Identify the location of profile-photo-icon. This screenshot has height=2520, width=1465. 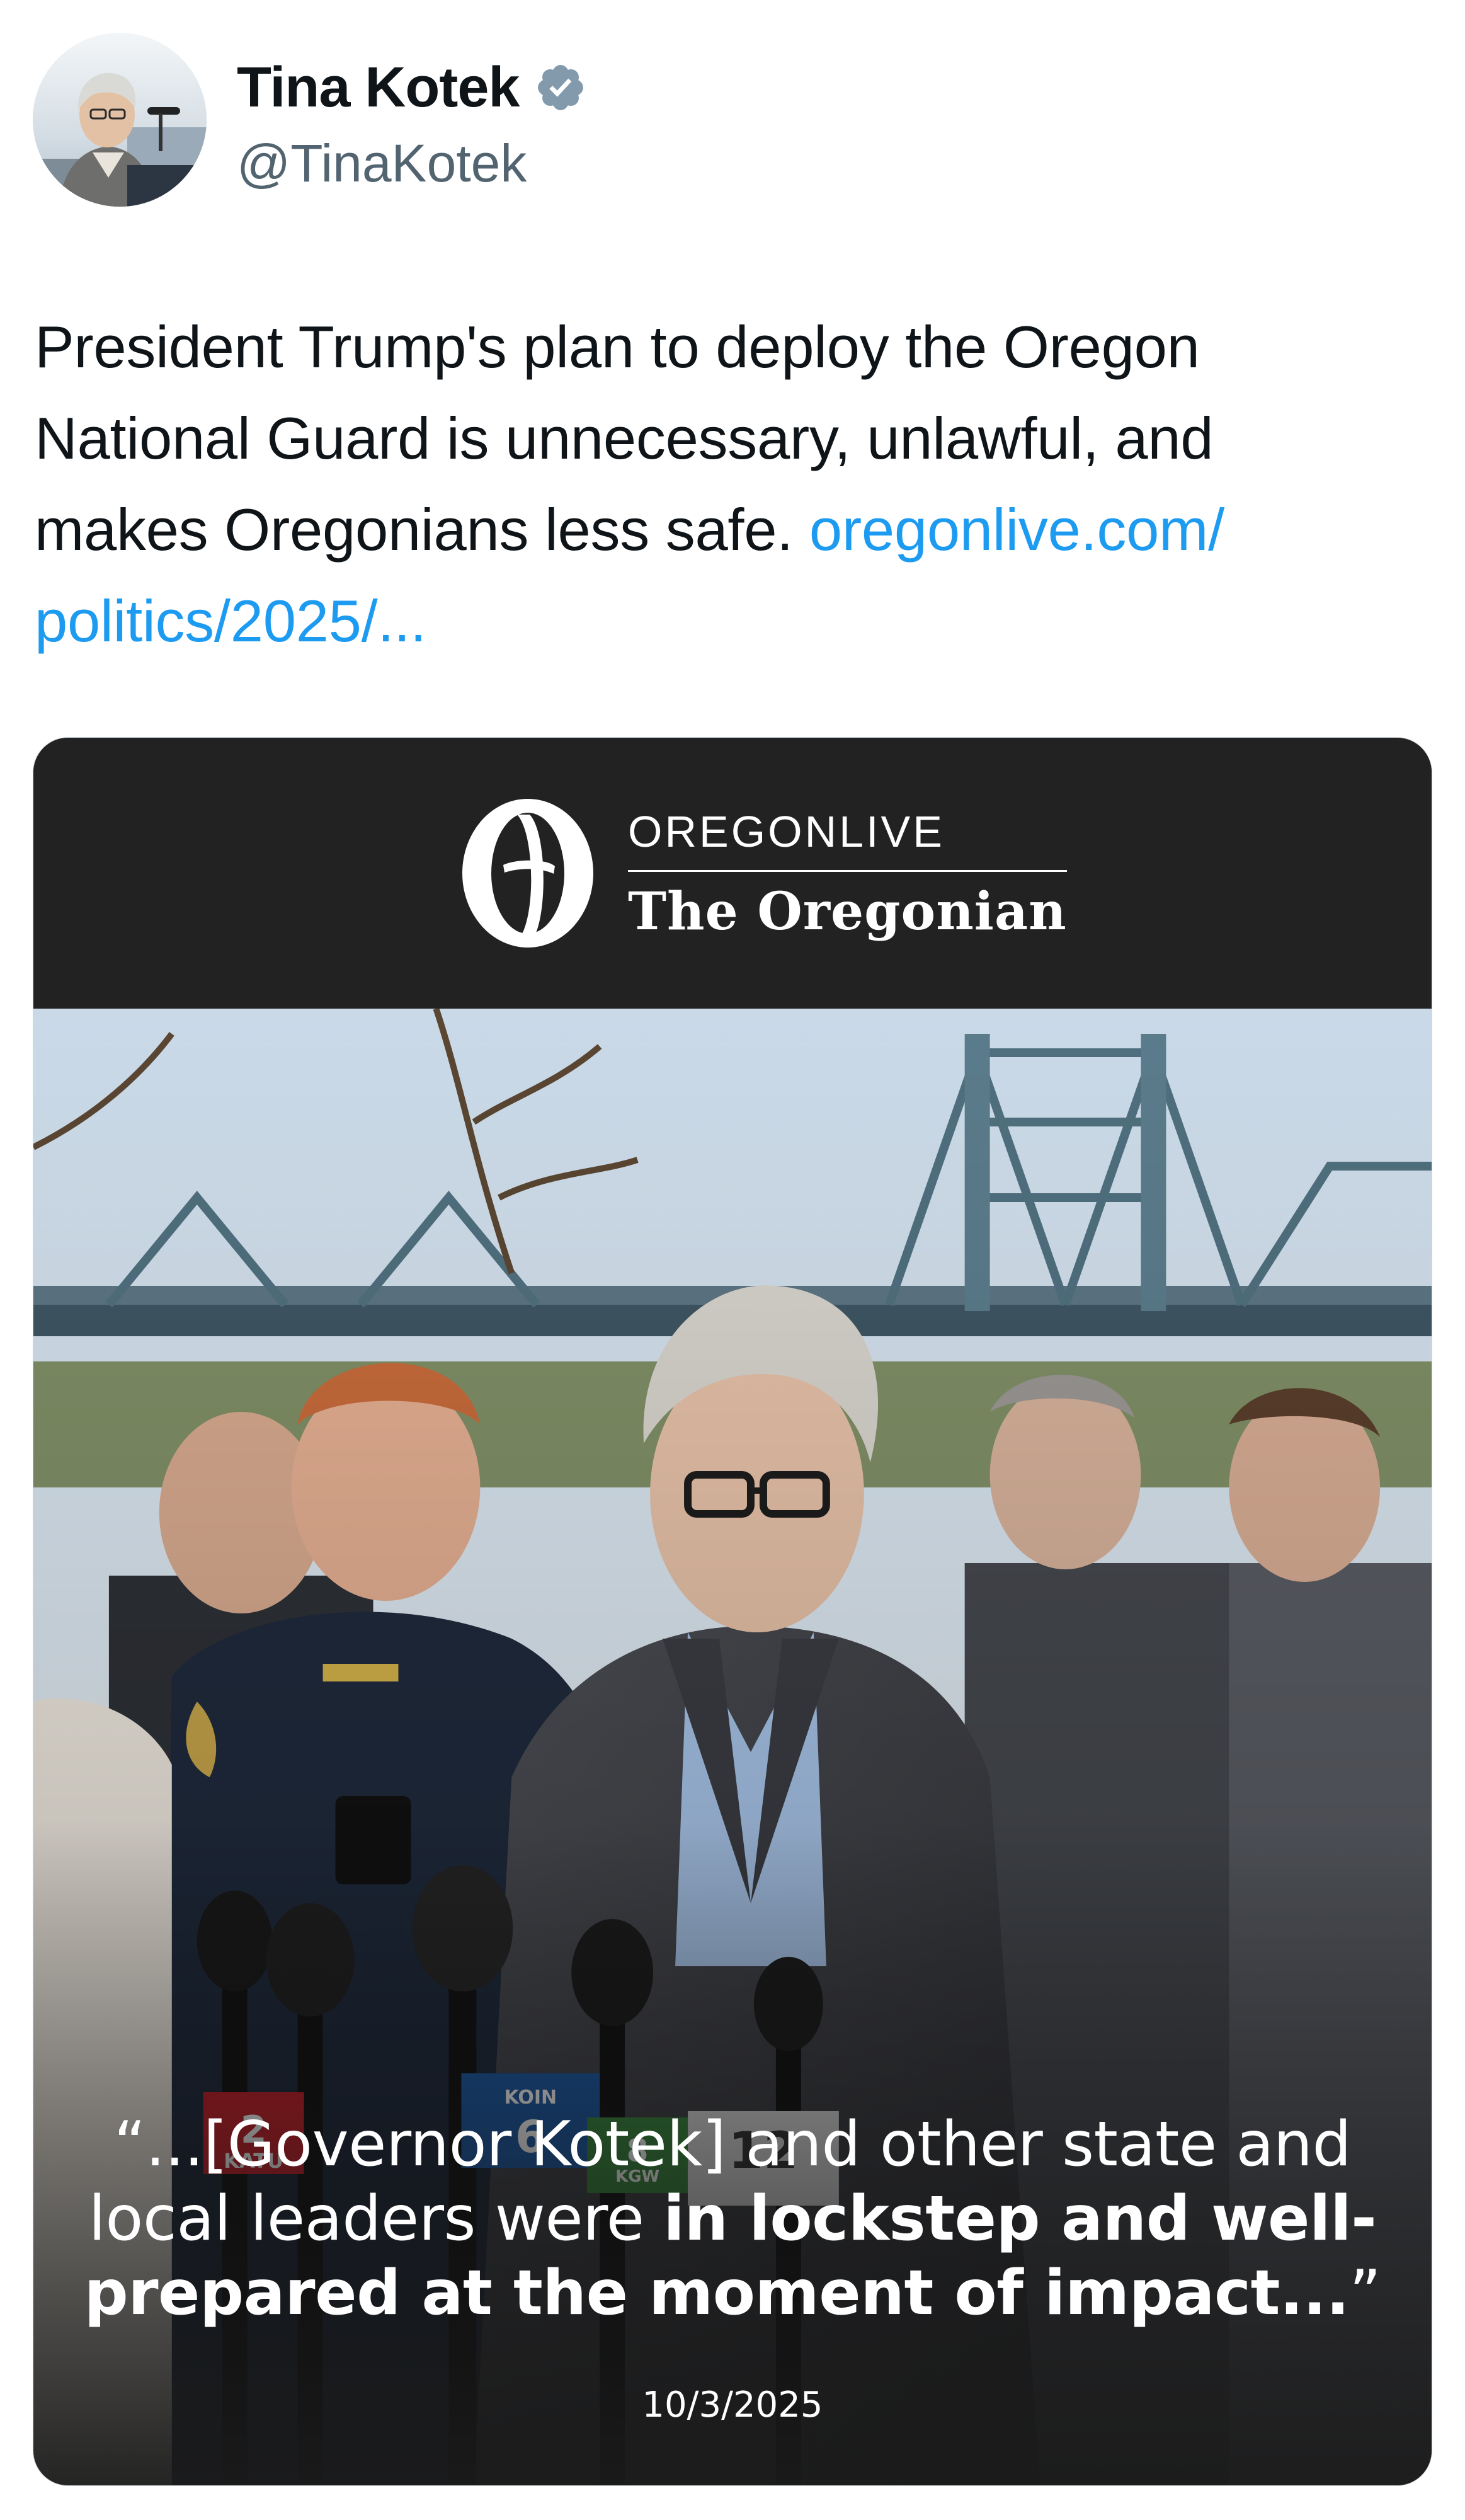
(120, 120).